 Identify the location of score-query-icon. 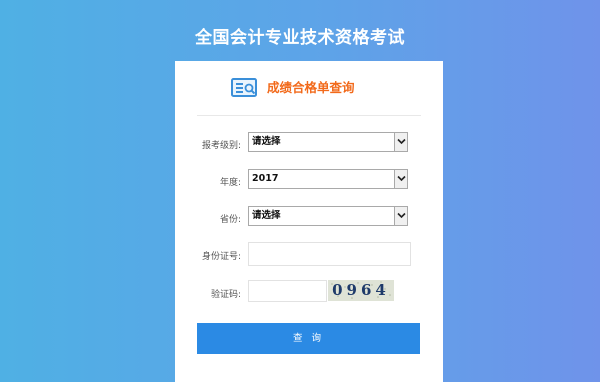
(245, 88).